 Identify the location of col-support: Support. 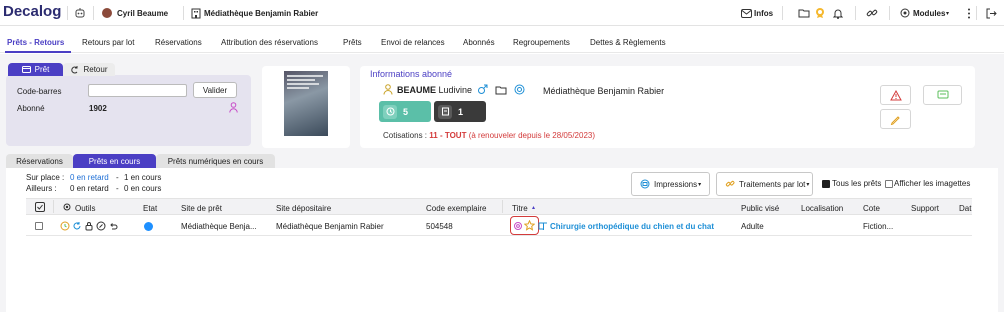
(925, 208).